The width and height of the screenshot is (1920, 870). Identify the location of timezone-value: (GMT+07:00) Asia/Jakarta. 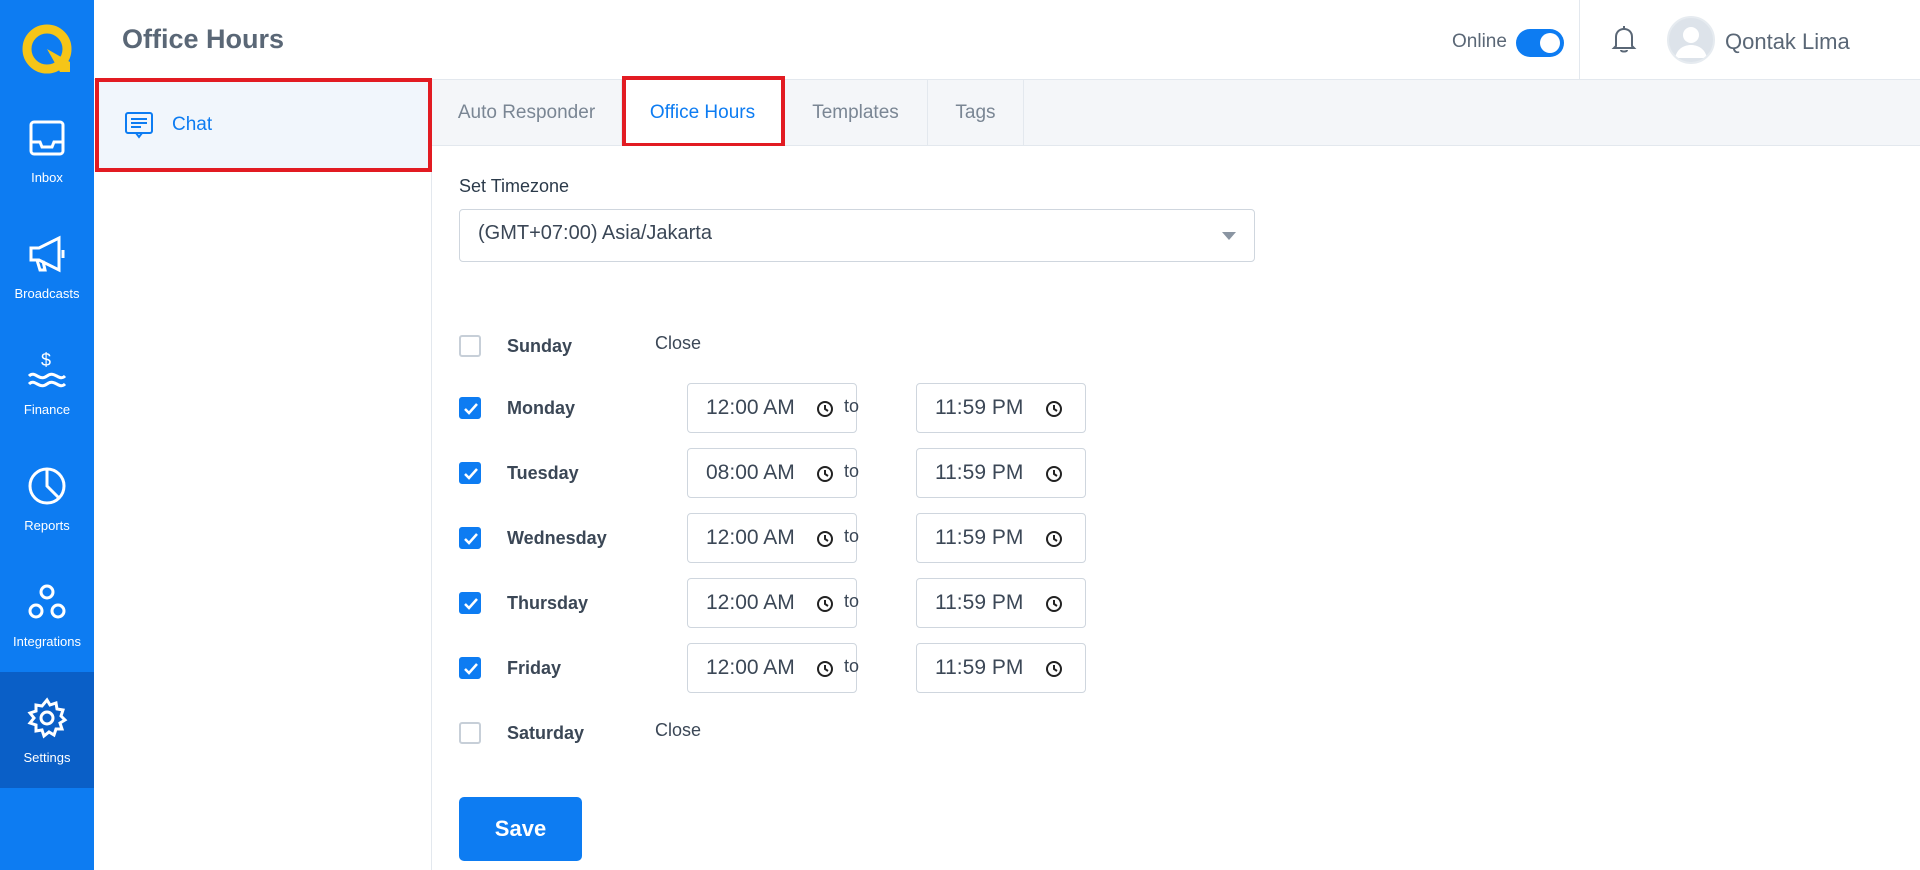
(595, 233).